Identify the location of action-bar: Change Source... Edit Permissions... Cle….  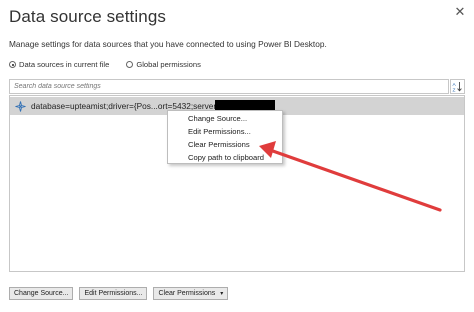
(119, 293).